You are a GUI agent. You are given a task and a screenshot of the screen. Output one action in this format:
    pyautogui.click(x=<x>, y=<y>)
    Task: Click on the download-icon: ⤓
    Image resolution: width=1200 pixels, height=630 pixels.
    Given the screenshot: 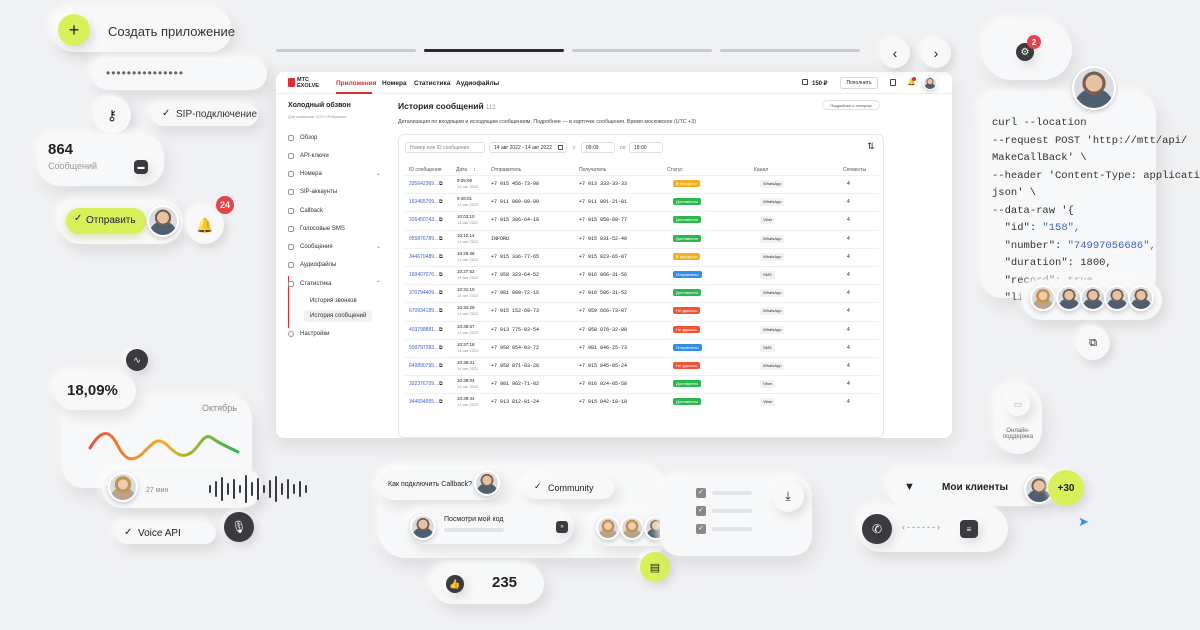 What is the action you would take?
    pyautogui.click(x=788, y=496)
    